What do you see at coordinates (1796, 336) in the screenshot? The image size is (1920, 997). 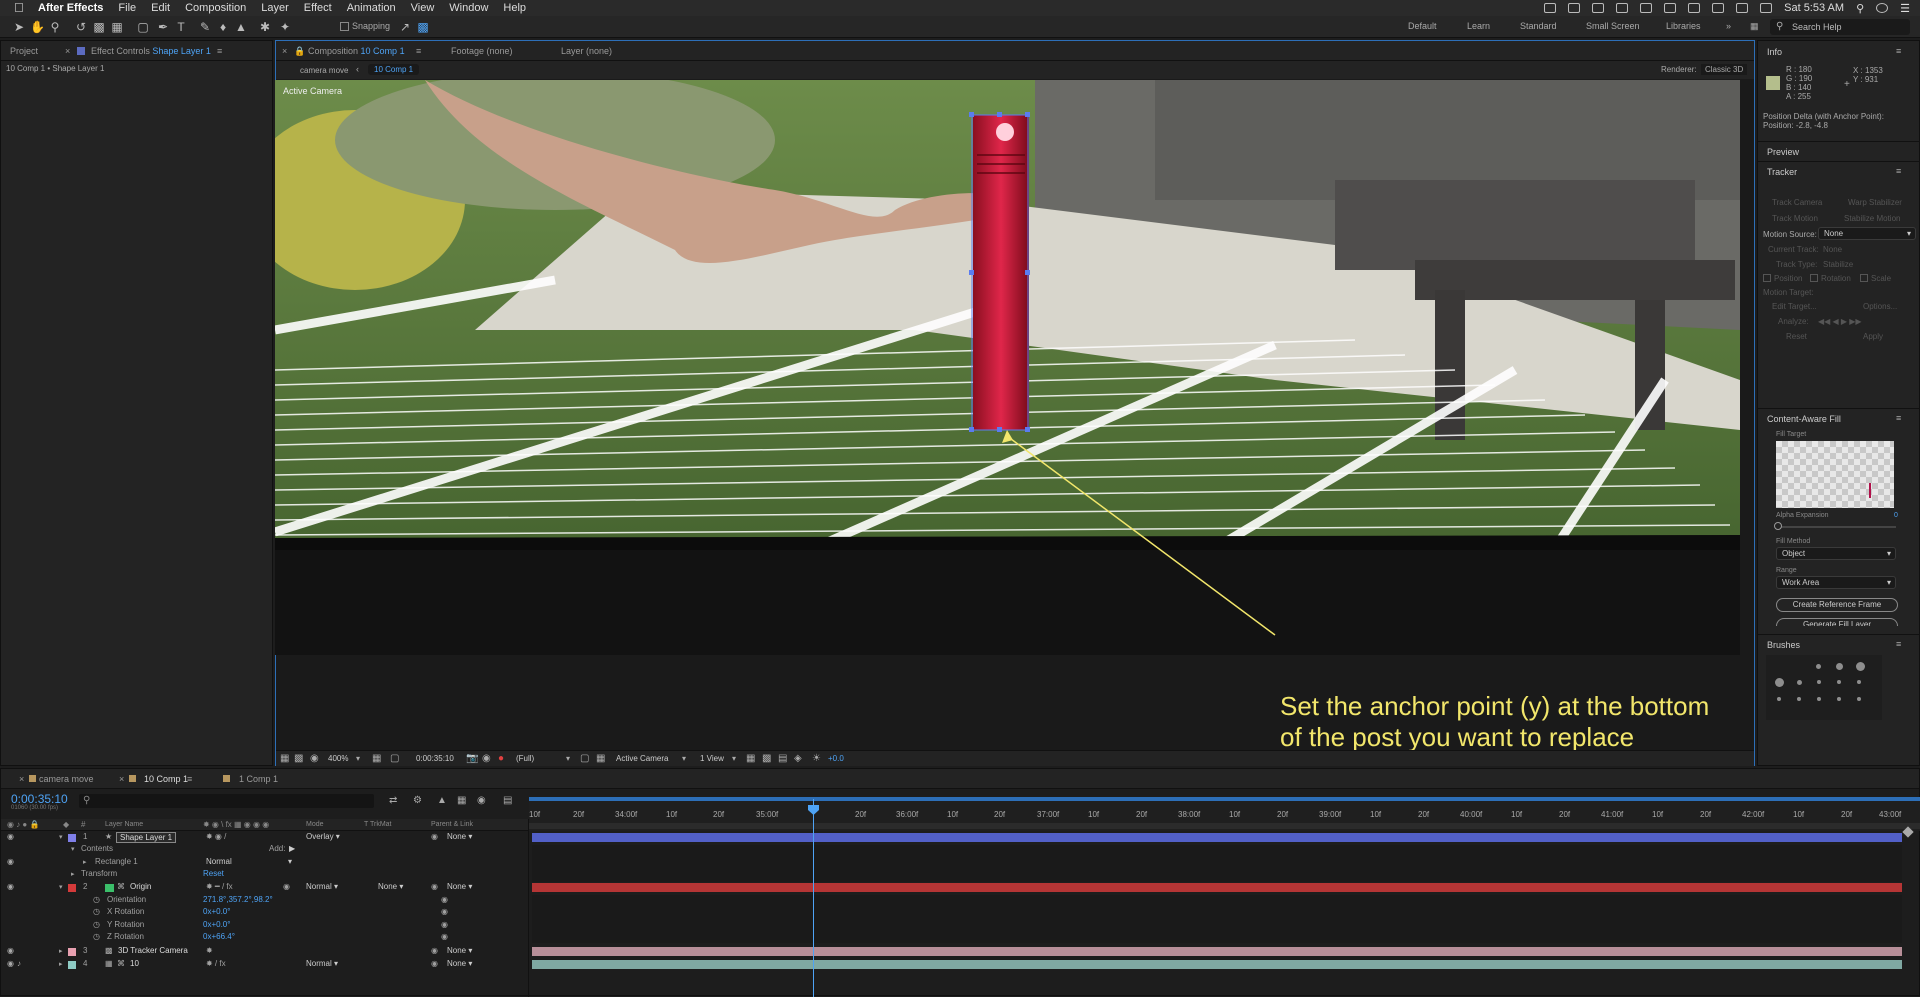 I see `tracker-reset-button: Reset` at bounding box center [1796, 336].